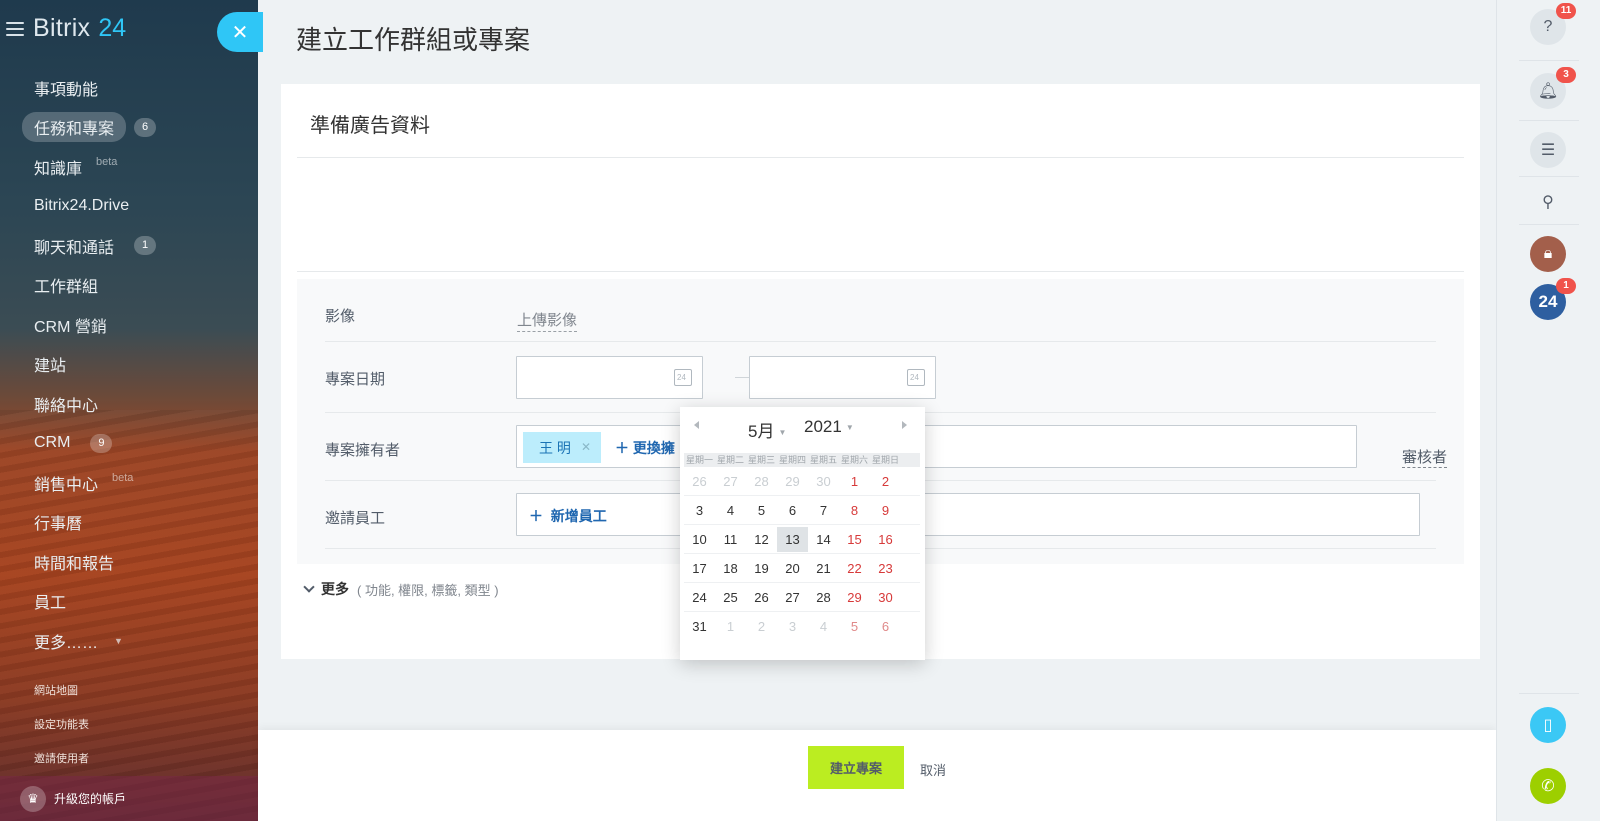  Describe the element at coordinates (129, 483) in the screenshot. I see `sidebar-item-sales-center: 銷售中心 beta` at that location.